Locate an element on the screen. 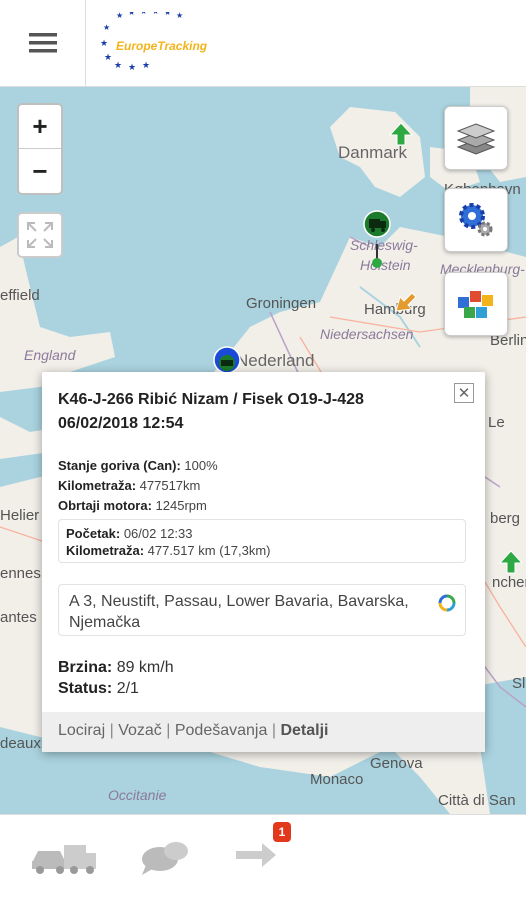  mileage-label: Kilometraža: is located at coordinates (97, 485).